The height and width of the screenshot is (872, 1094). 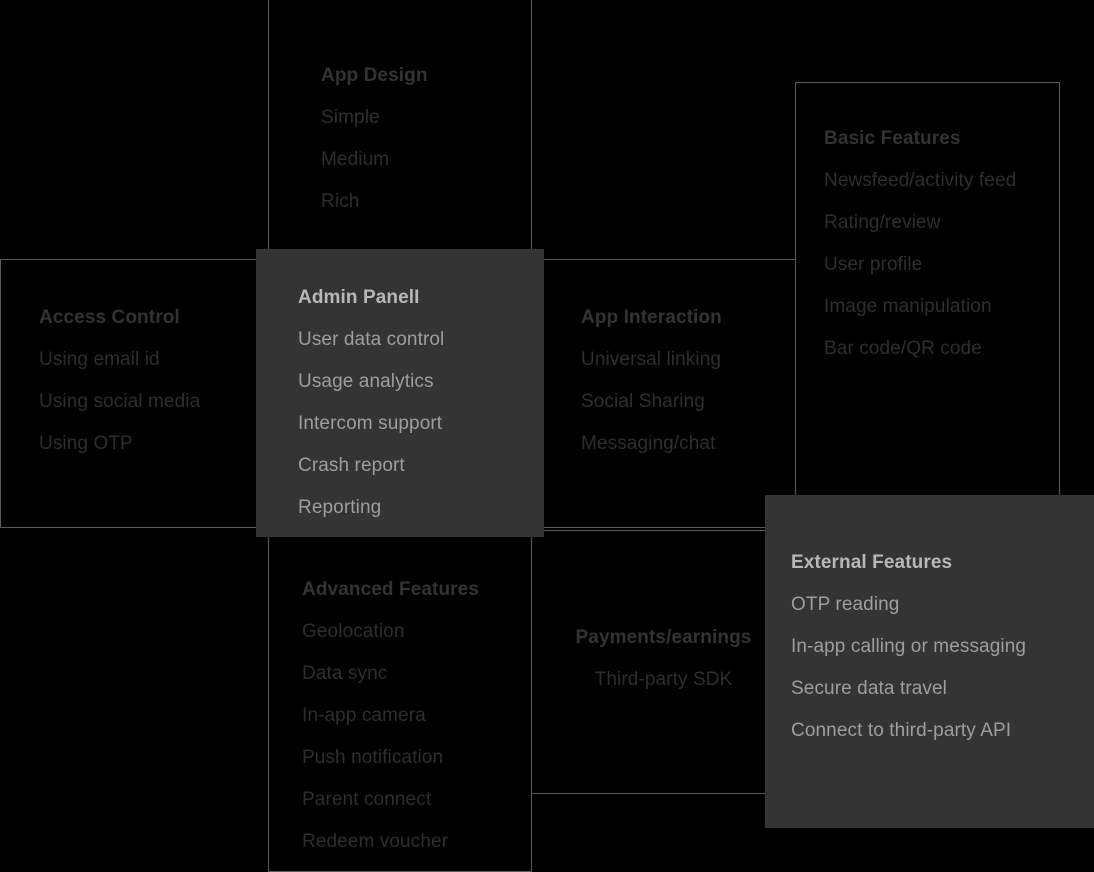 What do you see at coordinates (353, 631) in the screenshot?
I see `card-advanced-features-item-0: Geolocation` at bounding box center [353, 631].